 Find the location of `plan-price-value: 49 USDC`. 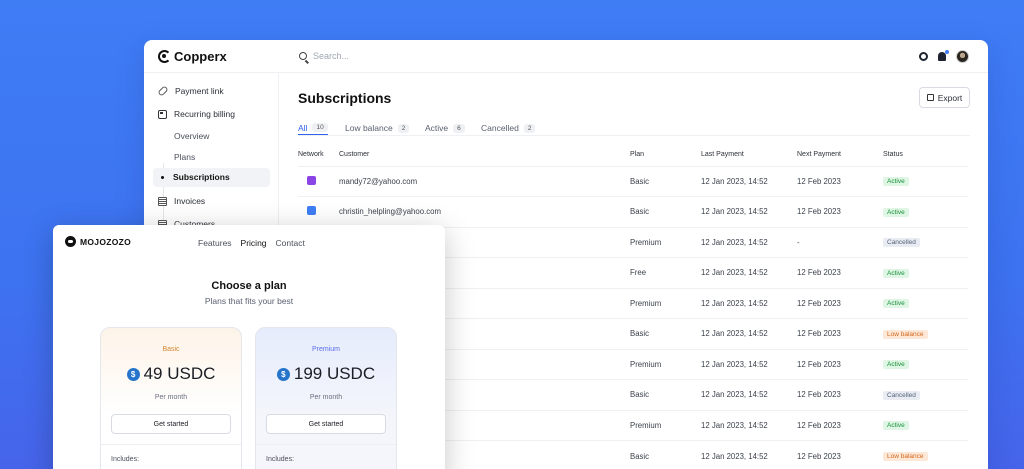

plan-price-value: 49 USDC is located at coordinates (179, 373).